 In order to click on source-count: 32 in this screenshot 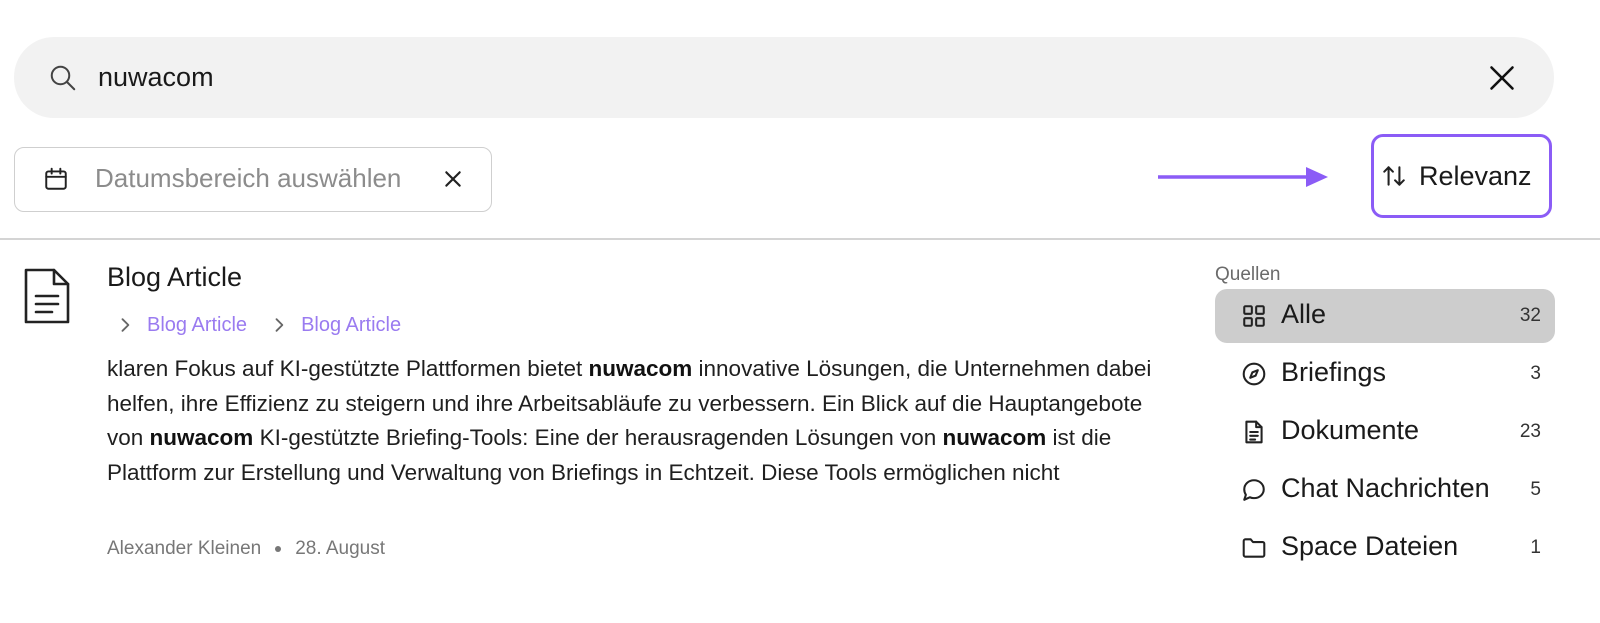, I will do `click(1530, 315)`.